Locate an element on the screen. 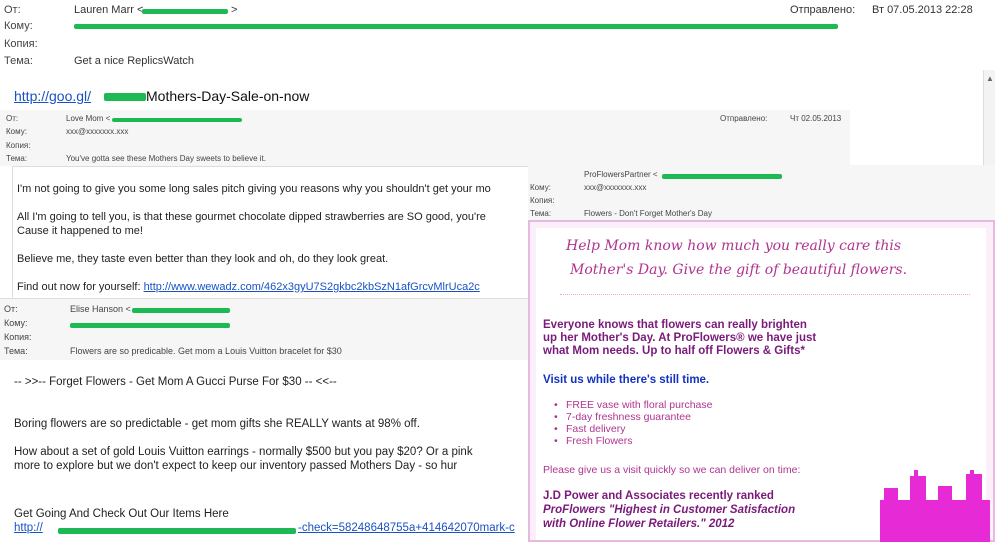 The width and height of the screenshot is (995, 542). sent-value: Чт 02.05.2013 is located at coordinates (816, 118).